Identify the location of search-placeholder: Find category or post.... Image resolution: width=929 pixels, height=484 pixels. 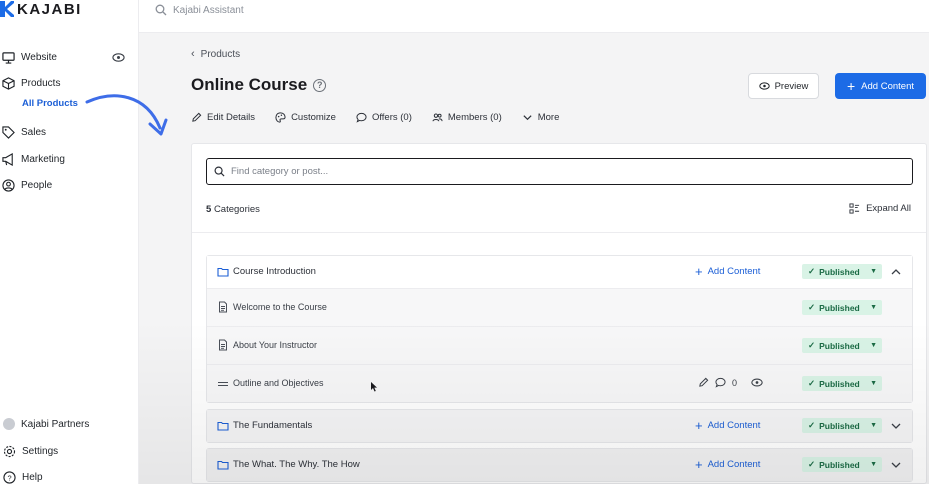
(280, 171).